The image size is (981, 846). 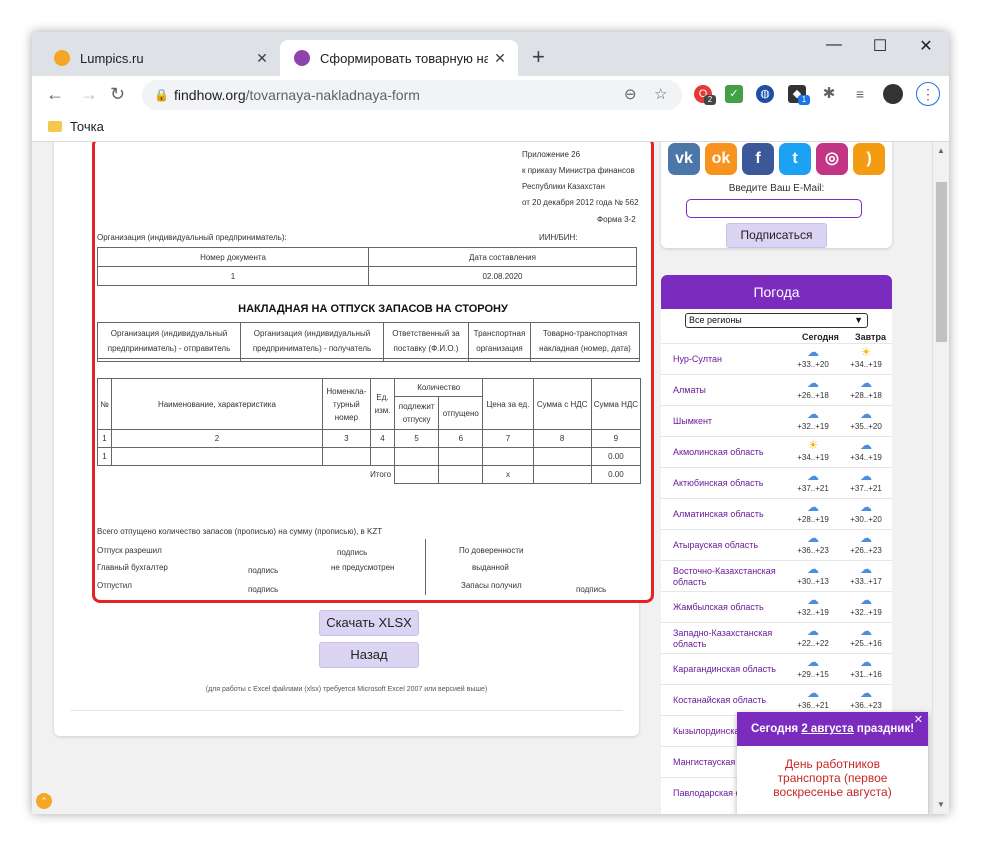 What do you see at coordinates (866, 484) in the screenshot?
I see `weather-tomorrow-cell: ☁ +37..+21` at bounding box center [866, 484].